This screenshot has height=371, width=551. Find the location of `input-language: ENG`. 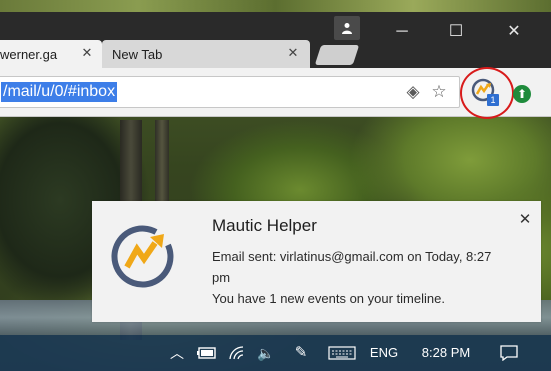

input-language: ENG is located at coordinates (384, 353).